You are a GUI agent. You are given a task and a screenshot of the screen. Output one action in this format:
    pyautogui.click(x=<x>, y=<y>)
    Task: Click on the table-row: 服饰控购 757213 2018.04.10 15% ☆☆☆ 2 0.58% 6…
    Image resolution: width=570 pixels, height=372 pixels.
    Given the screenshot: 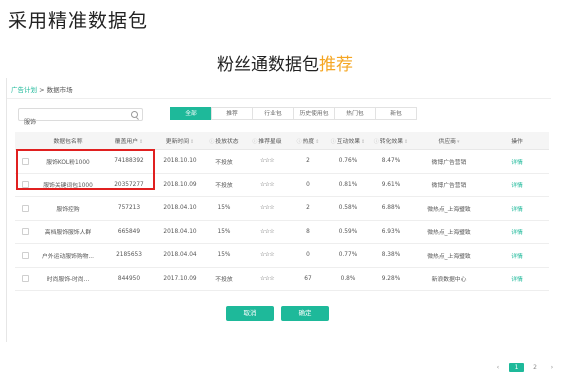 What is the action you would take?
    pyautogui.click(x=282, y=208)
    